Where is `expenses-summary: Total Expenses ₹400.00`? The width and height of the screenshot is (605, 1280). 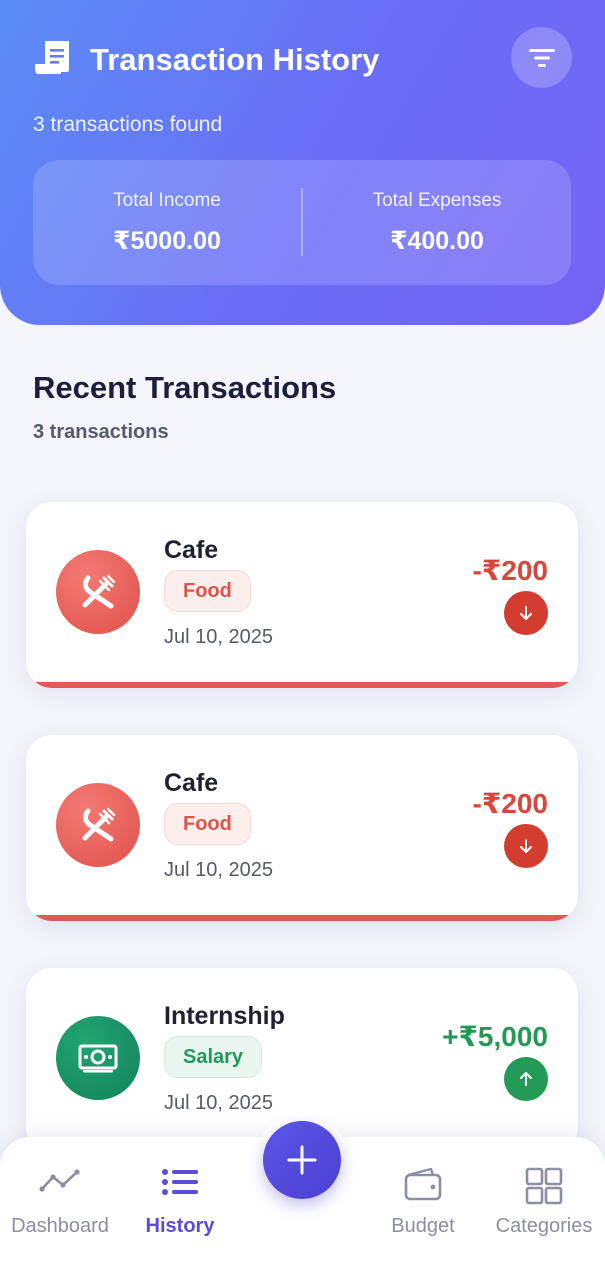
expenses-summary: Total Expenses ₹400.00 is located at coordinates (437, 222).